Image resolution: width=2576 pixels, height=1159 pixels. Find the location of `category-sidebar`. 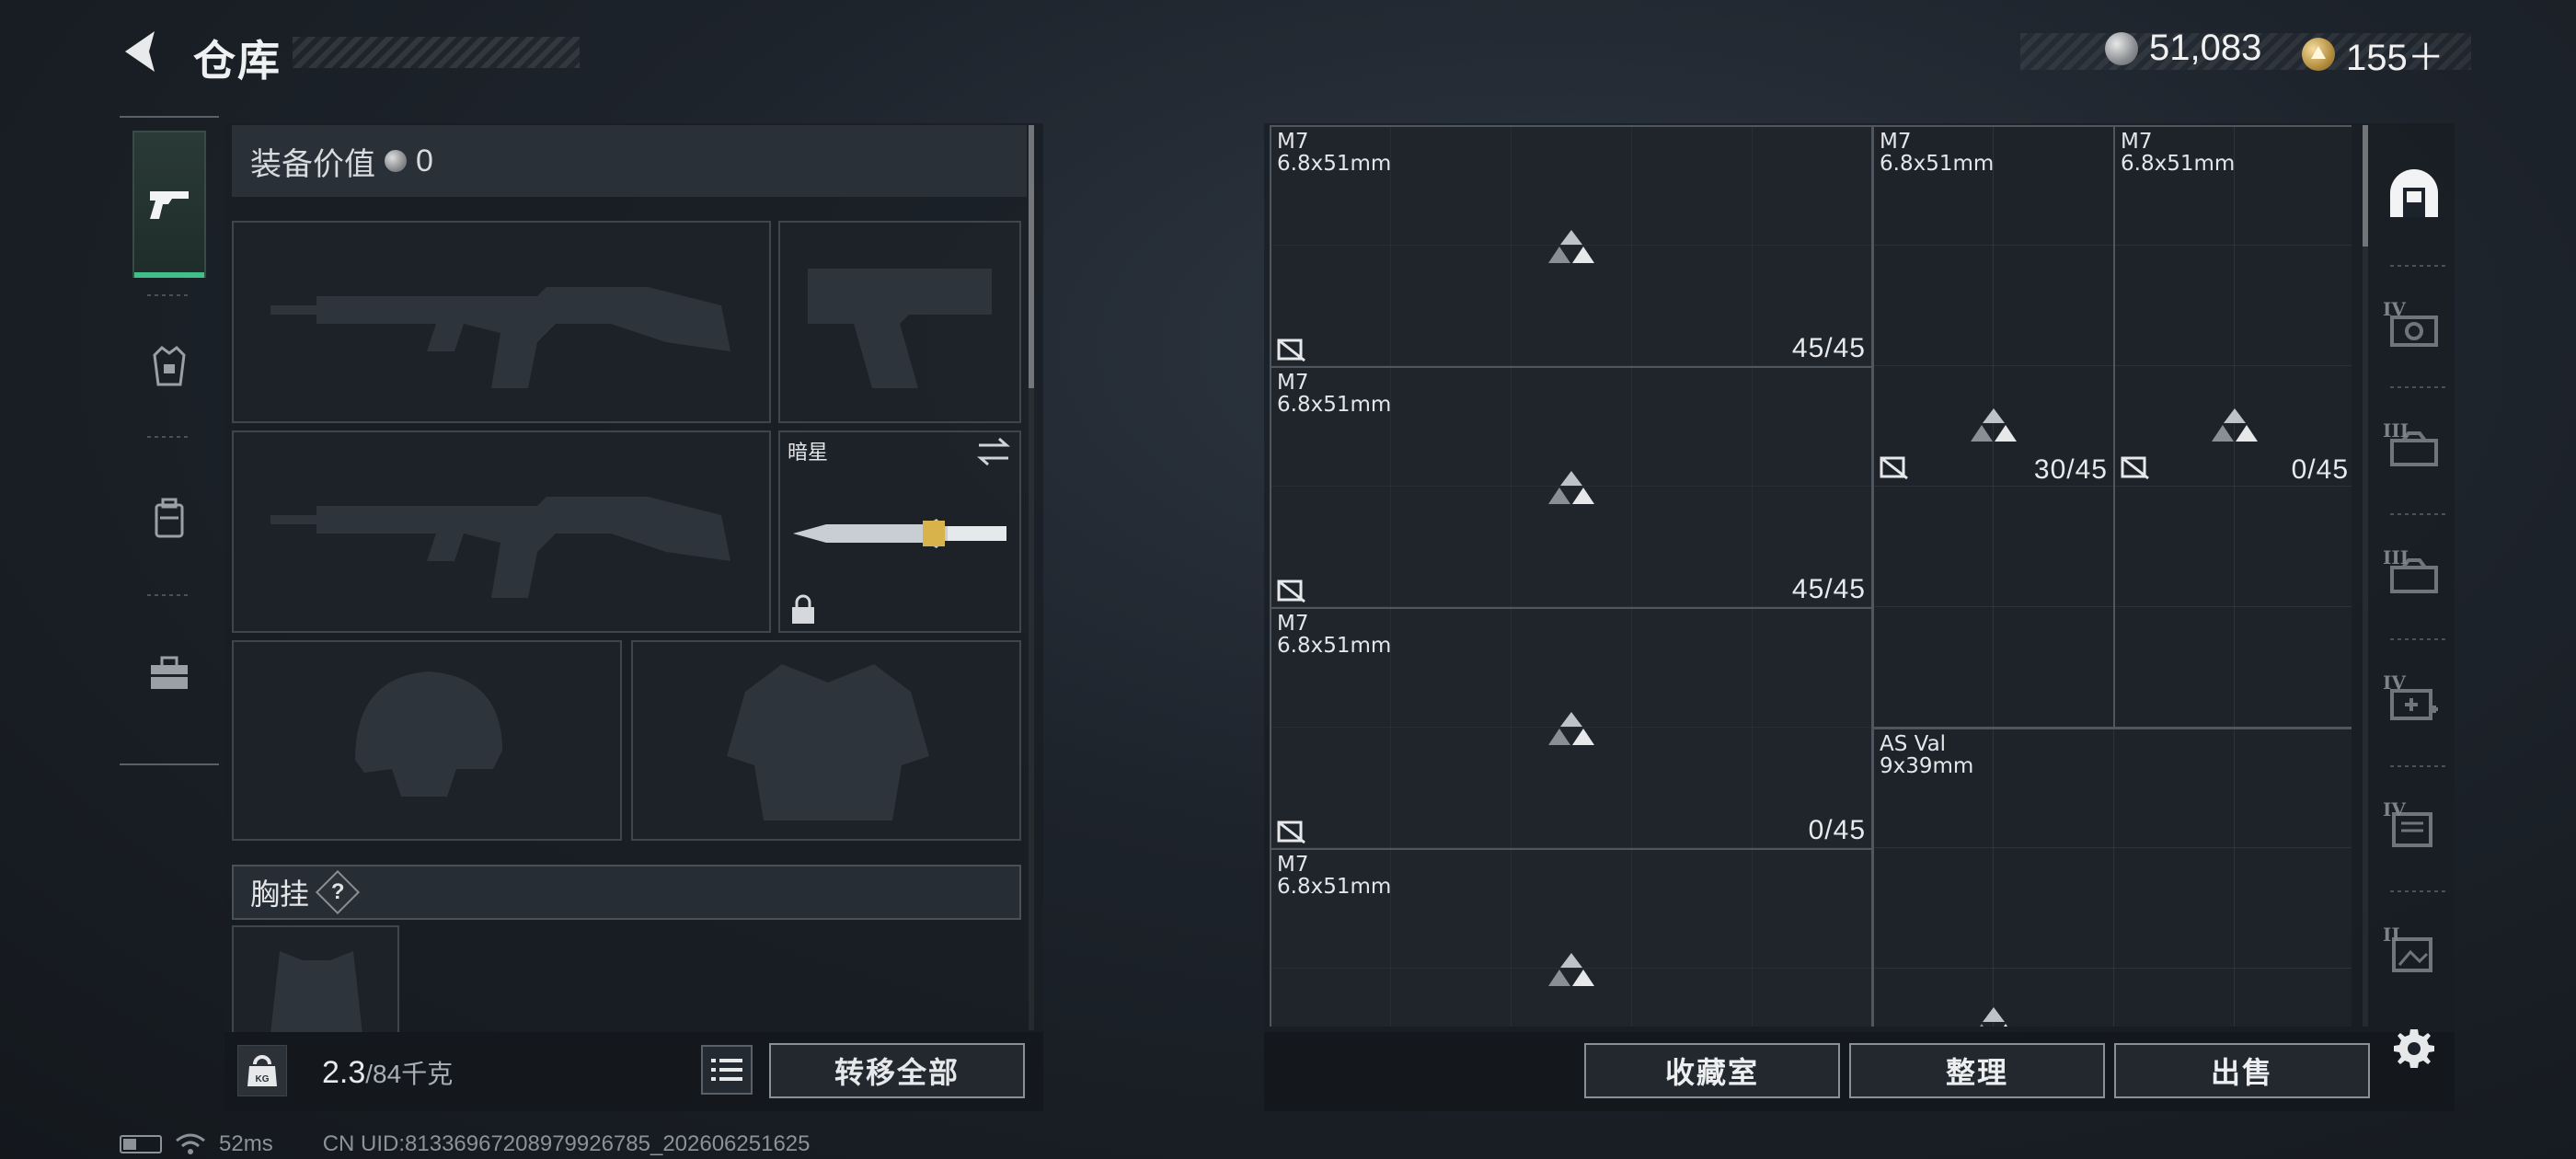

category-sidebar is located at coordinates (169, 440).